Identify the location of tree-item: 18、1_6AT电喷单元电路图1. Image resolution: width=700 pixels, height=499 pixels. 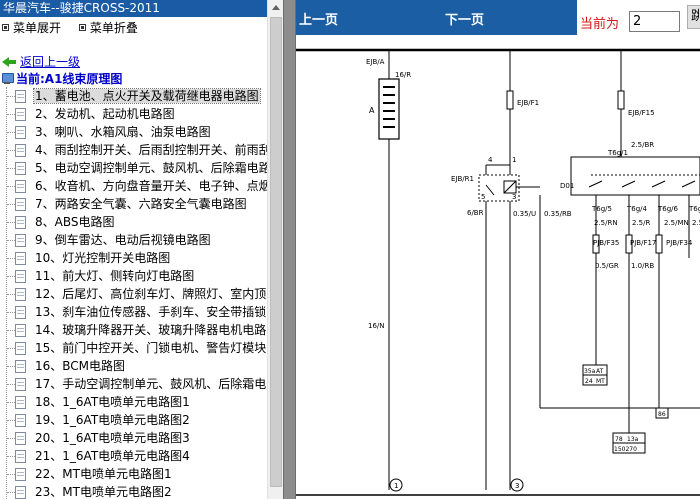
(133, 402).